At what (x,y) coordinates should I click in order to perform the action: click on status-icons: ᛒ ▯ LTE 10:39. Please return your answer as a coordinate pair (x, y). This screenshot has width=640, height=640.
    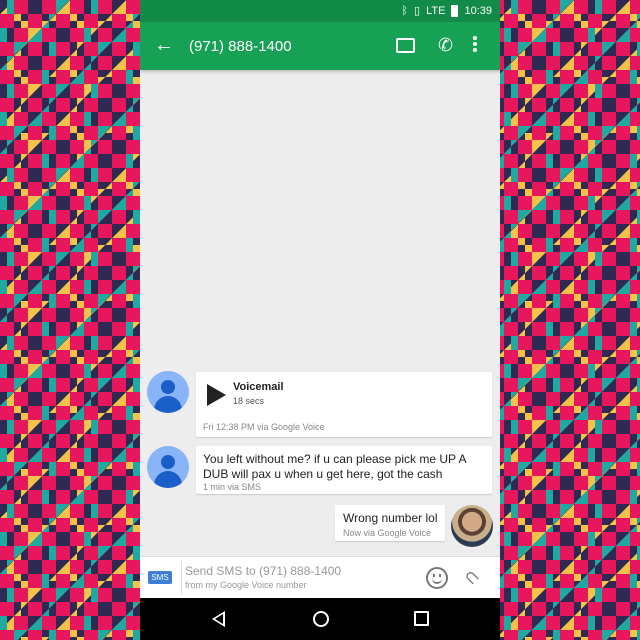
    Looking at the image, I should click on (446, 11).